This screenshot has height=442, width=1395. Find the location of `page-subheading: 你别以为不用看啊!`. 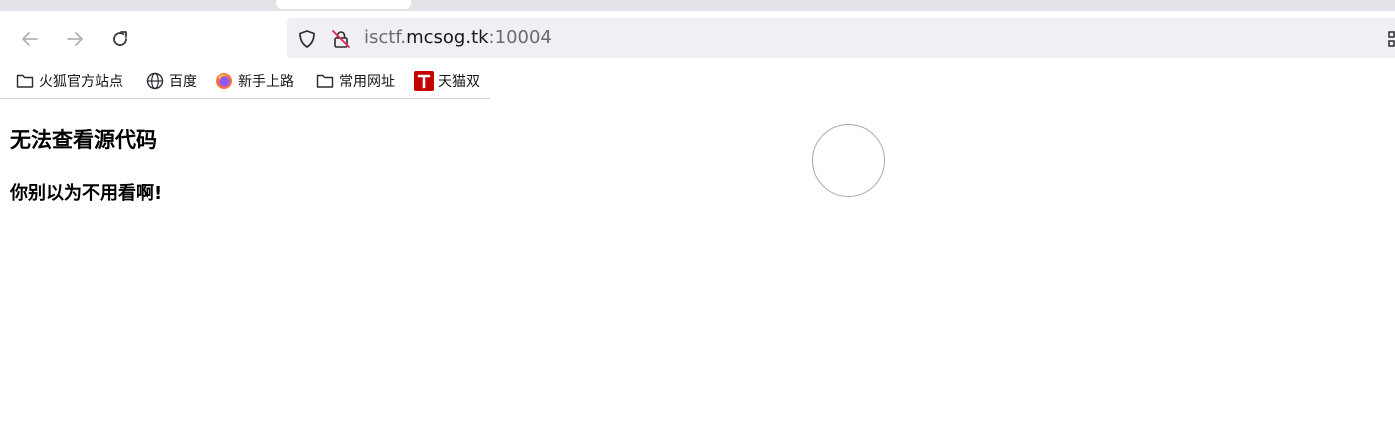

page-subheading: 你别以为不用看啊! is located at coordinates (86, 193).